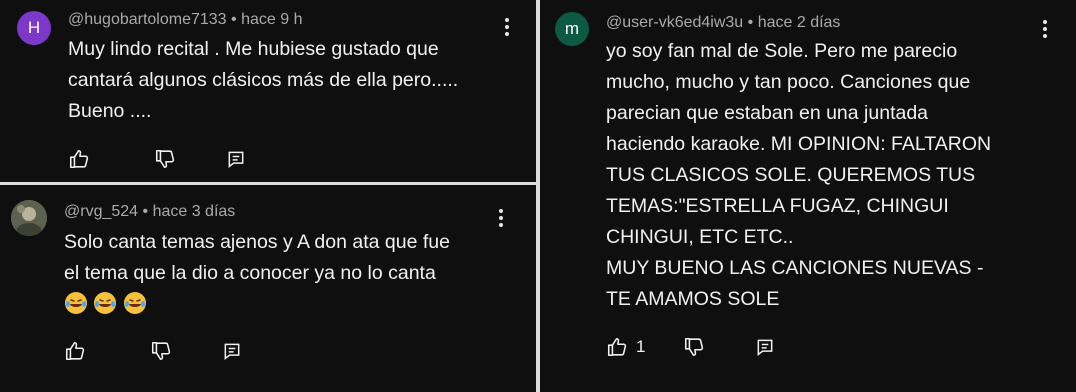  I want to click on author-handle: @hugobartolome7133, so click(147, 19).